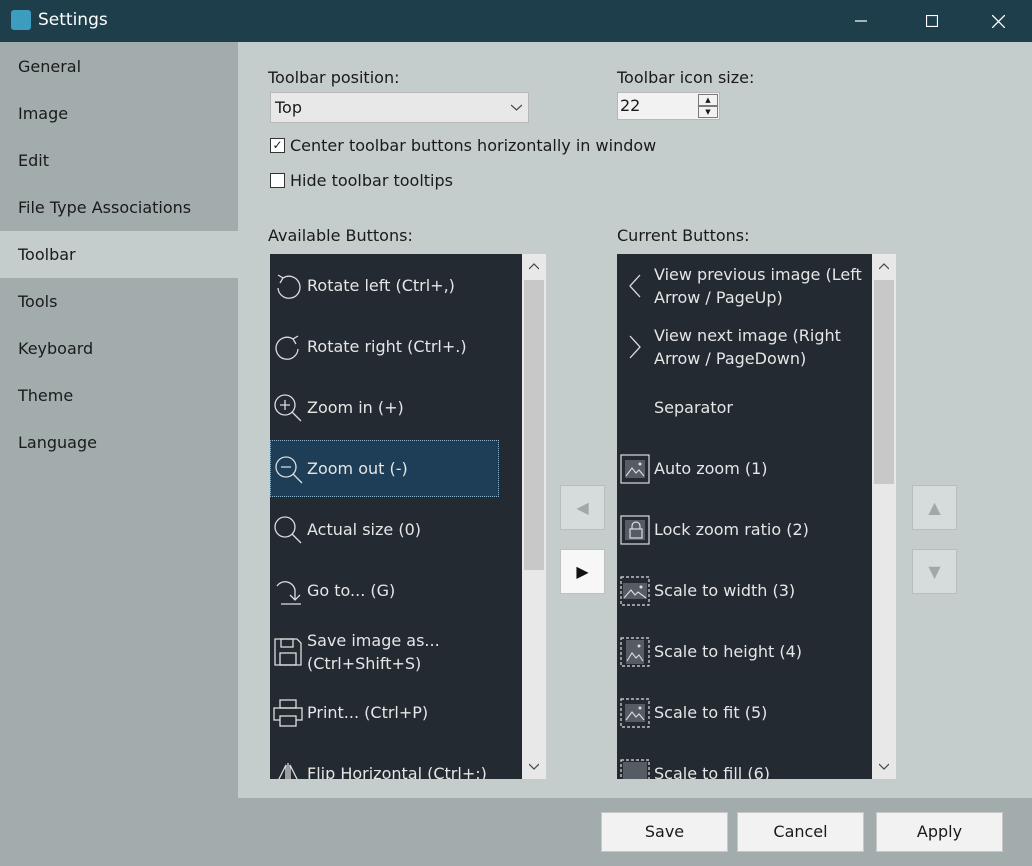 The image size is (1032, 866). Describe the element at coordinates (73, 20) in the screenshot. I see `window-title: Settings` at that location.